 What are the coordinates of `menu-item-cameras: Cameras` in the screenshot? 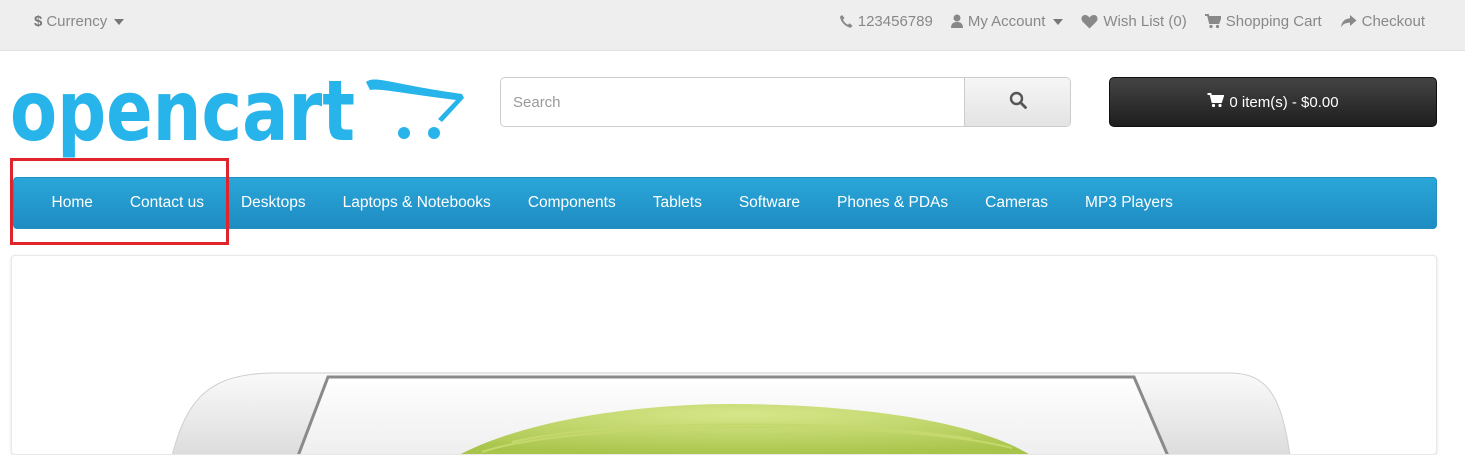 It's located at (1017, 203).